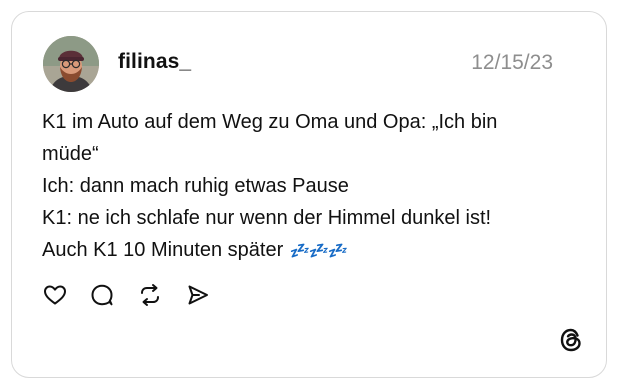  Describe the element at coordinates (198, 295) in the screenshot. I see `share-icon` at that location.